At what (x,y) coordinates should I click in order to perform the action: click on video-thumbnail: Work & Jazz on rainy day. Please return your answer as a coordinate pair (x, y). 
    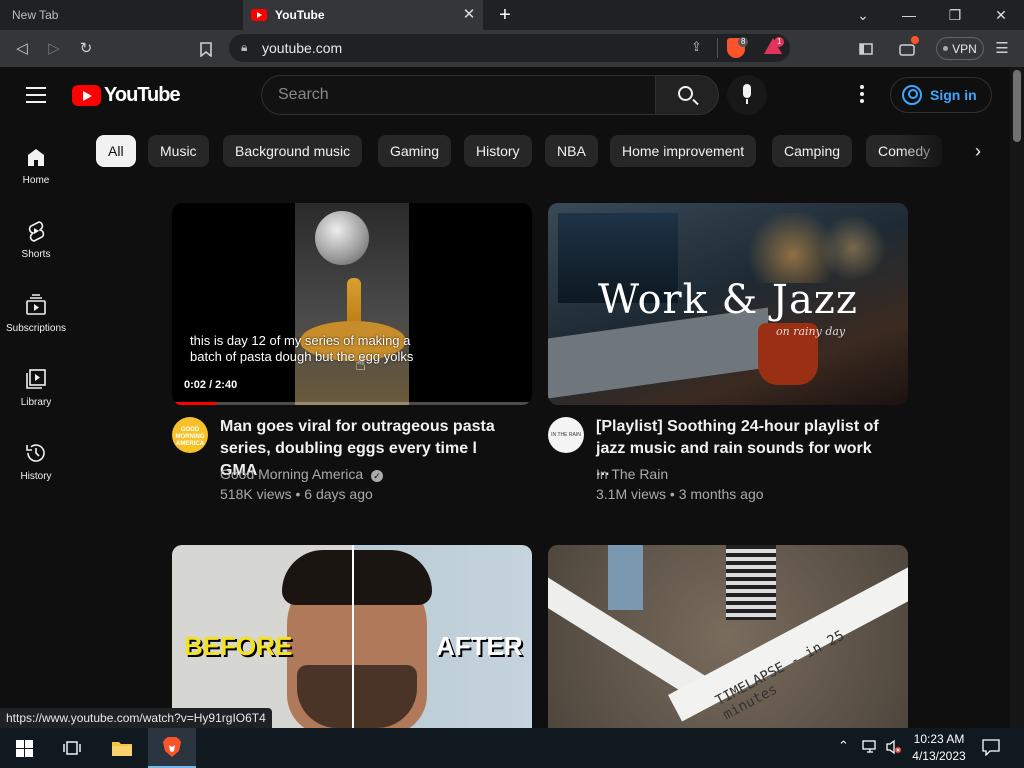
    Looking at the image, I should click on (728, 304).